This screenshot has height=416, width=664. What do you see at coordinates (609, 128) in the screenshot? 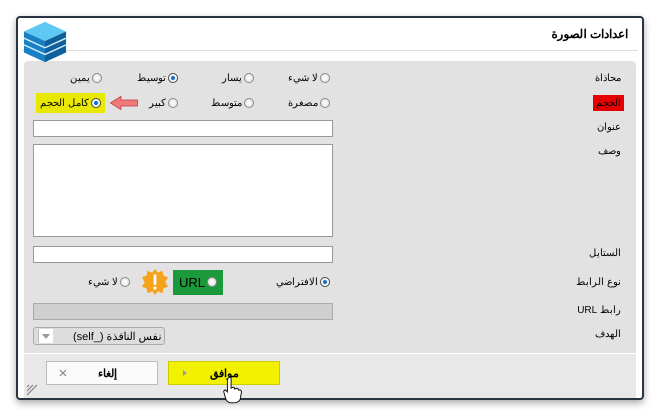
I see `field-label: عنوان` at bounding box center [609, 128].